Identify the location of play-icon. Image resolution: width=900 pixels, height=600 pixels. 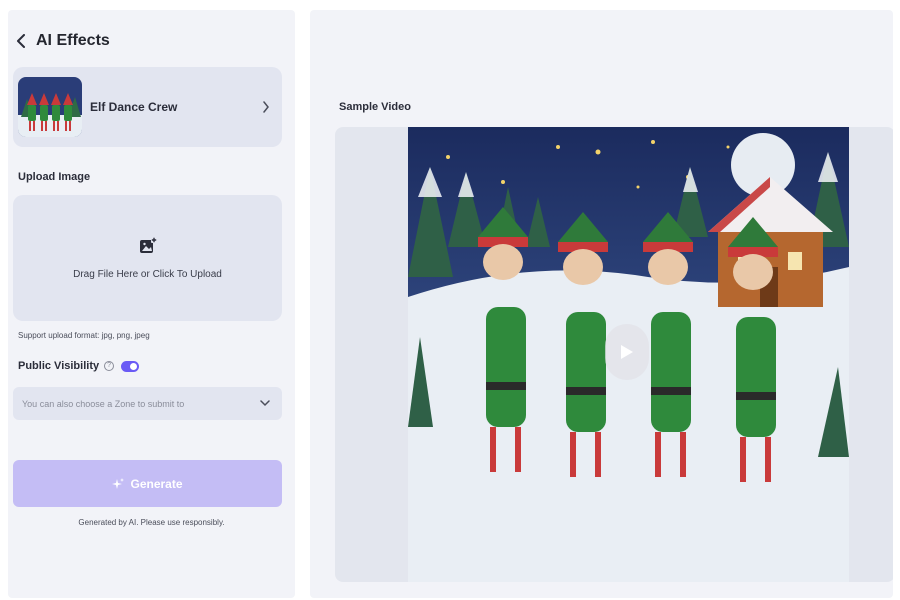
(627, 352).